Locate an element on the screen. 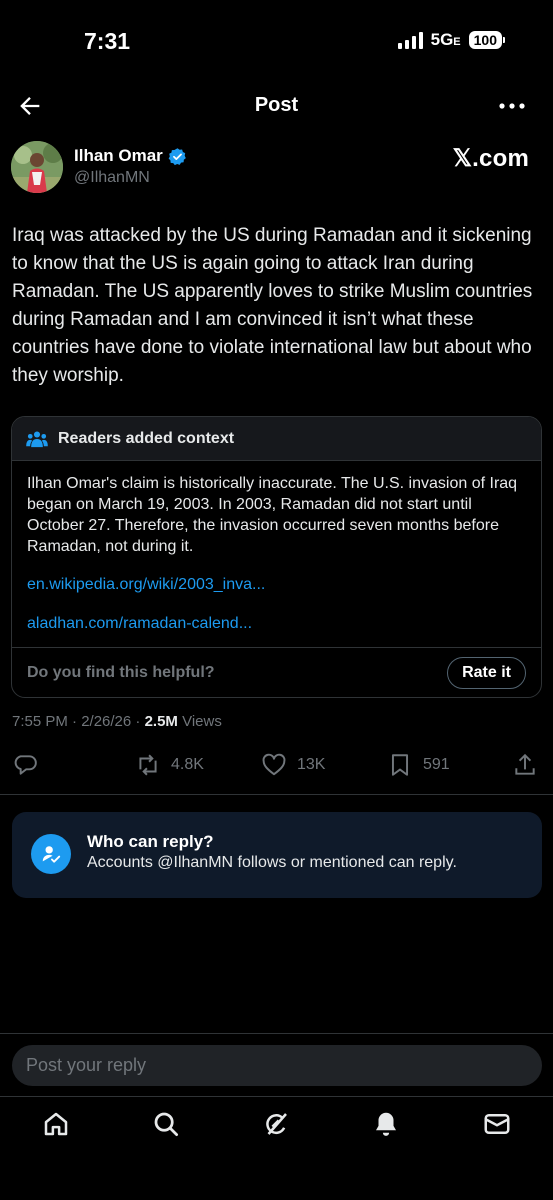  more-horizontal-icon is located at coordinates (512, 106).